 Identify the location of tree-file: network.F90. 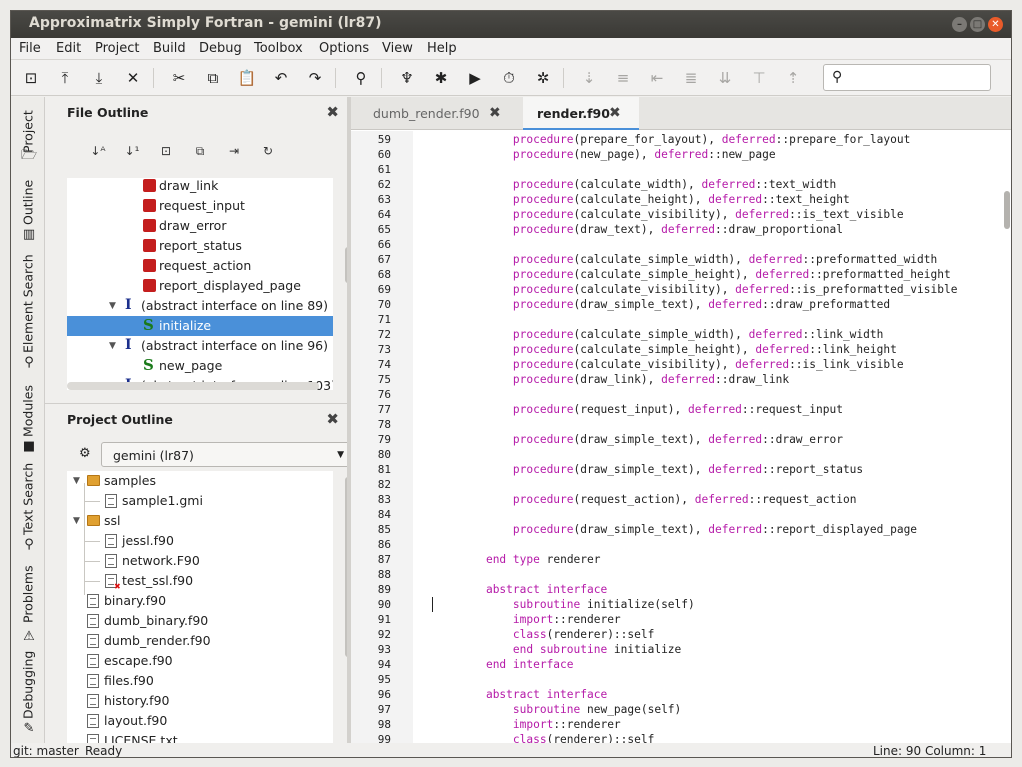
(200, 561).